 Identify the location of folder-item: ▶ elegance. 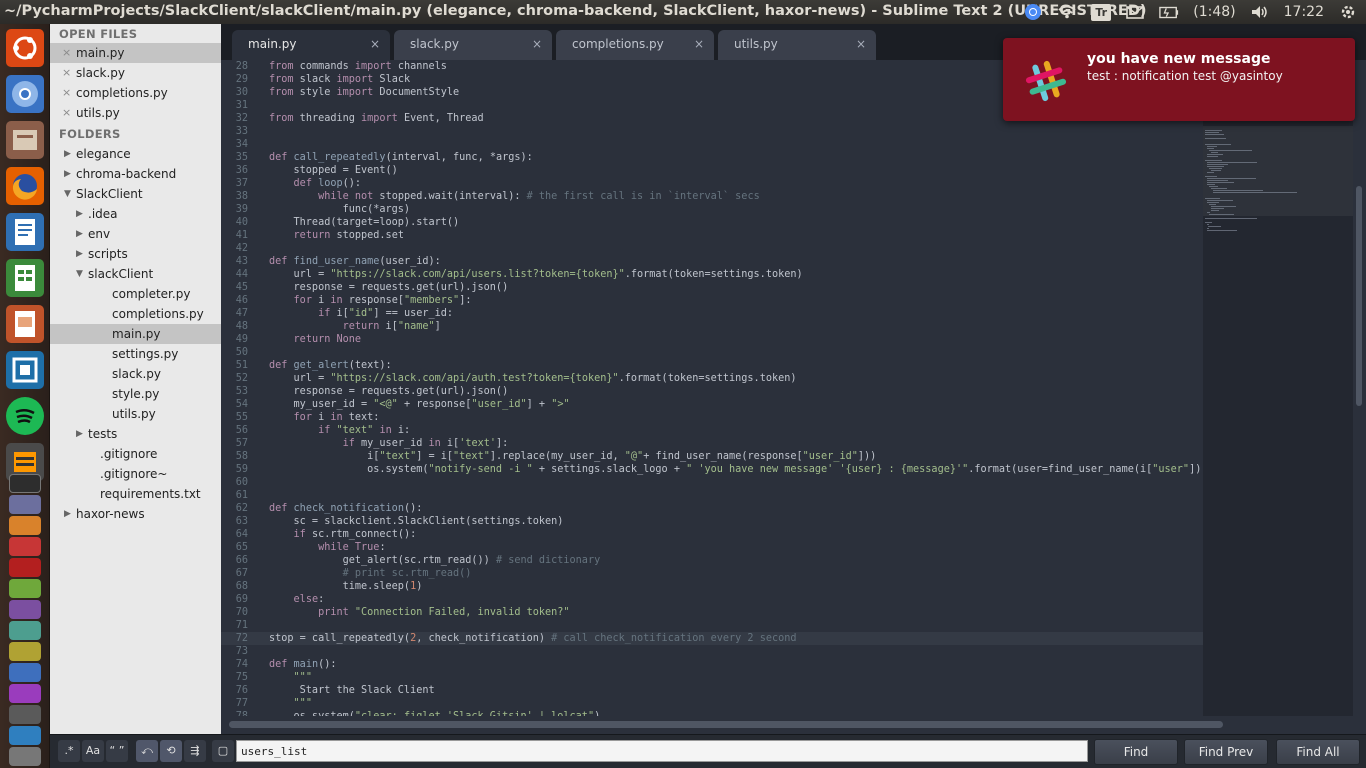
(135, 154).